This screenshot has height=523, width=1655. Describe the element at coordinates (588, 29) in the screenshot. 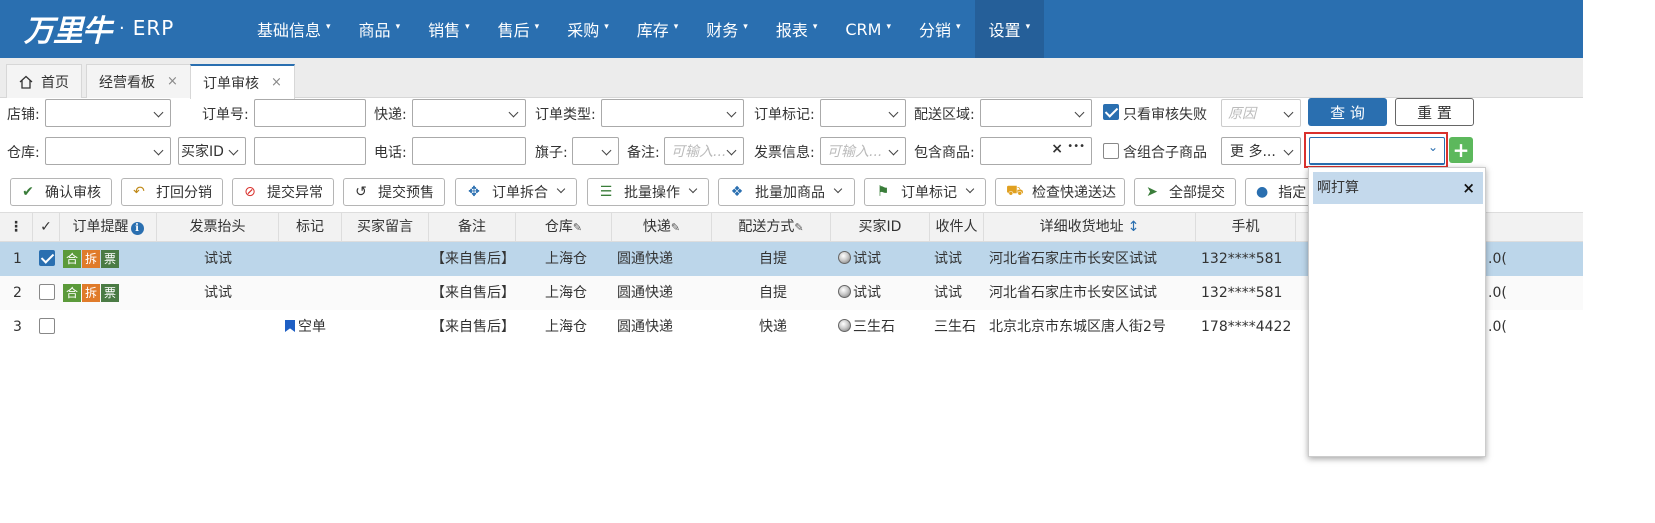

I see `menu-purchase: 采购 ▾` at that location.